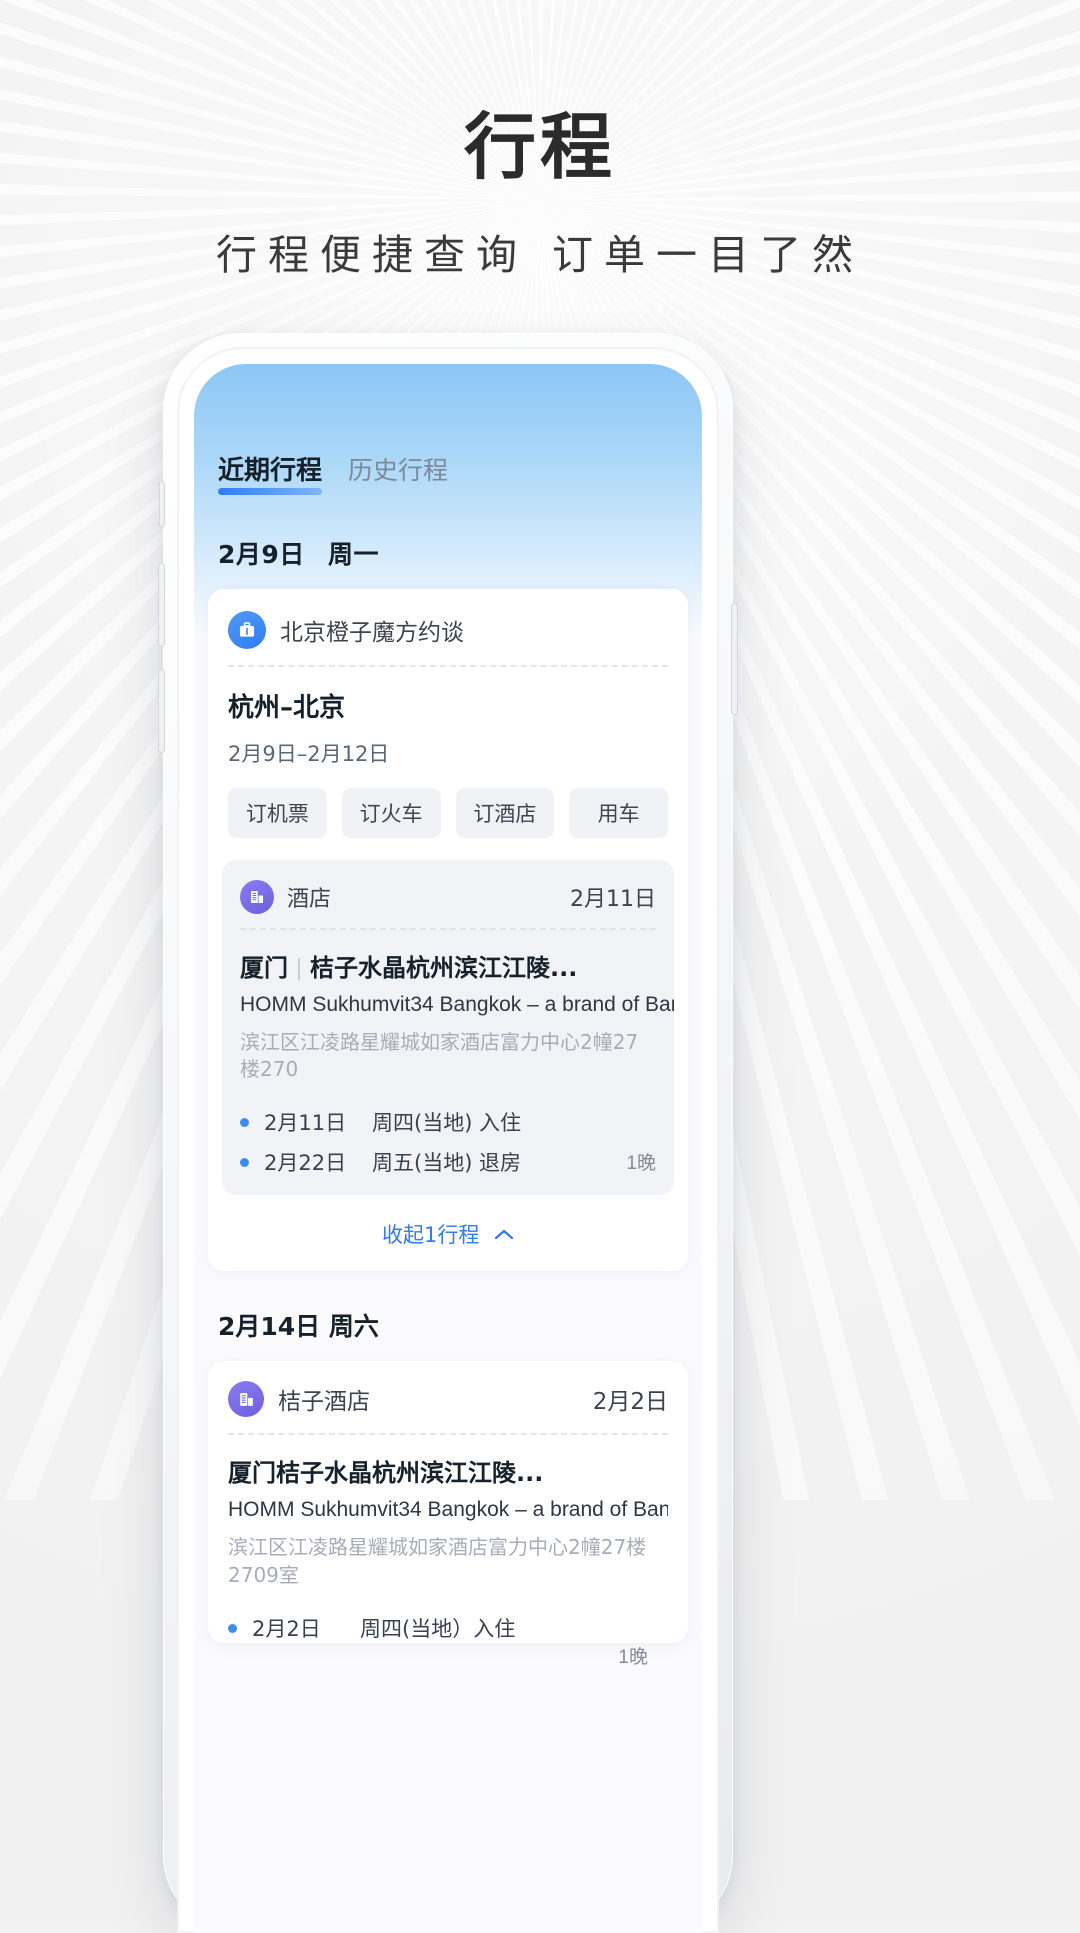  I want to click on hotel-type-label: 酒店, so click(309, 899).